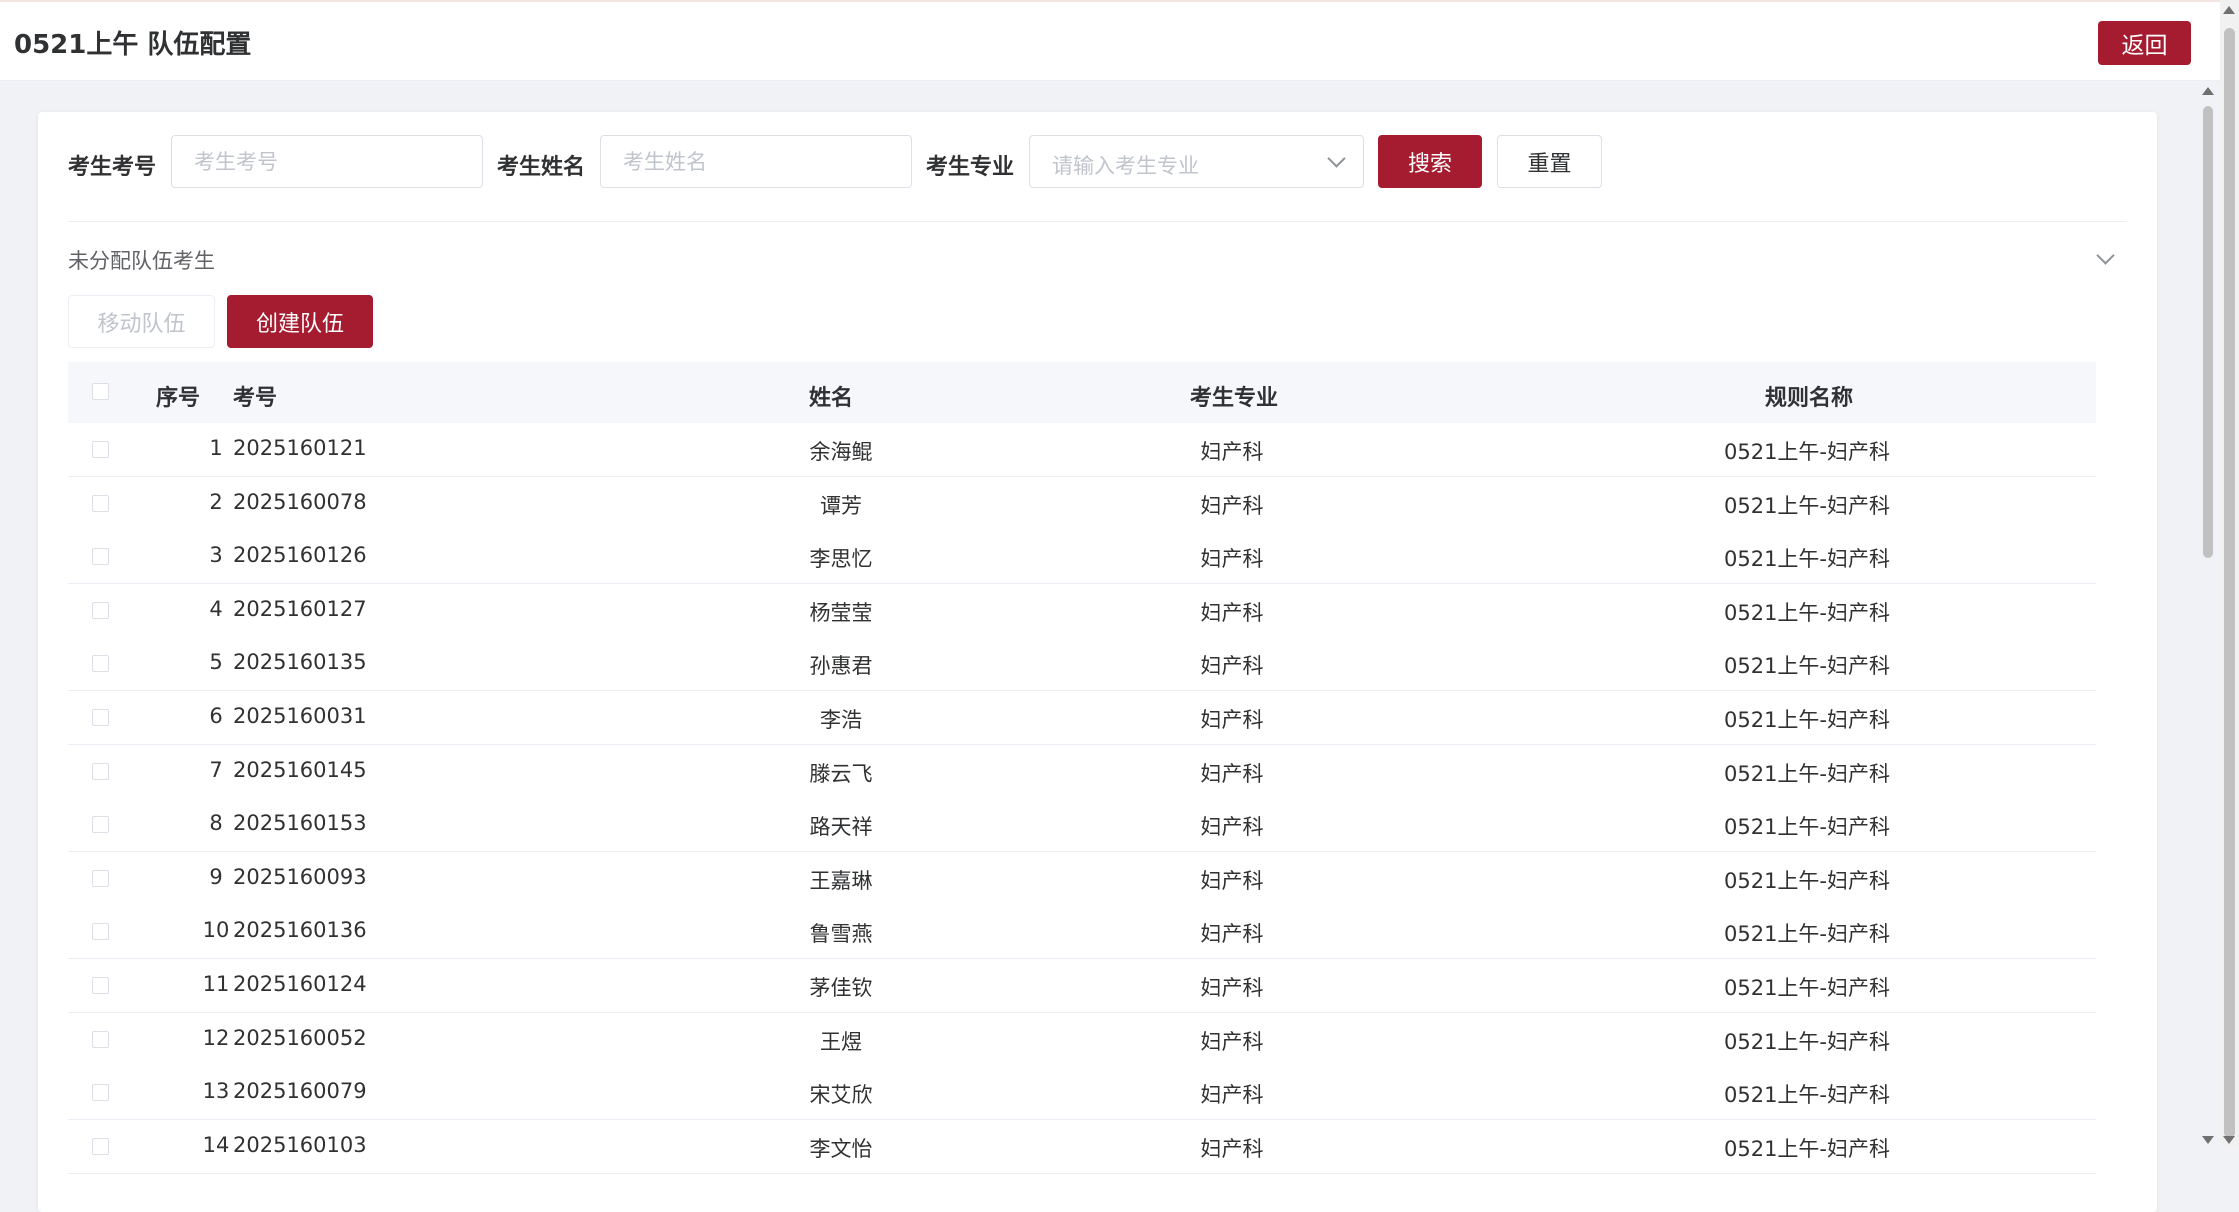 This screenshot has height=1212, width=2239. What do you see at coordinates (100, 391) in the screenshot?
I see `select-all-checkbox` at bounding box center [100, 391].